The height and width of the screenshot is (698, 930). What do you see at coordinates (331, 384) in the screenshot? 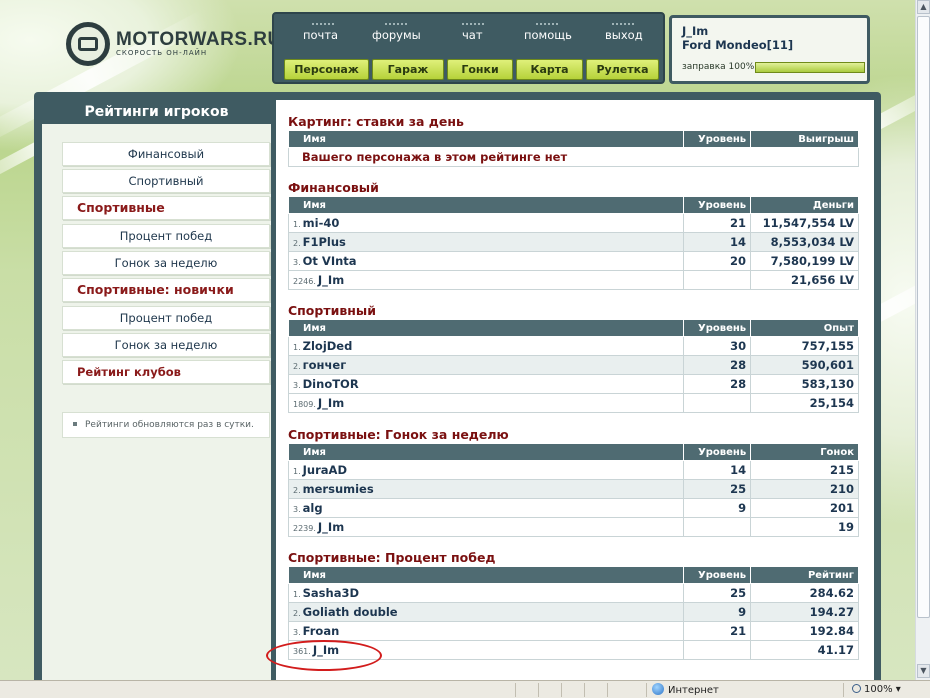
I see `player-name: DinoTOR` at bounding box center [331, 384].